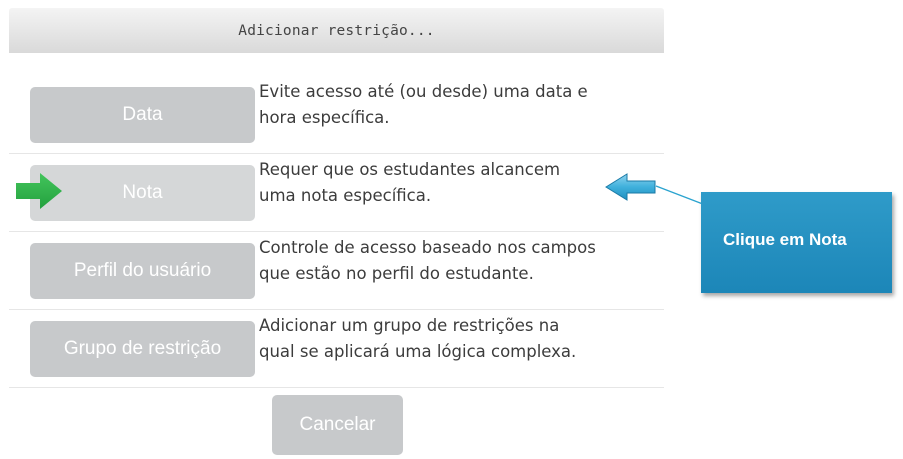  What do you see at coordinates (324, 117) in the screenshot?
I see `description-line: hora específica.` at bounding box center [324, 117].